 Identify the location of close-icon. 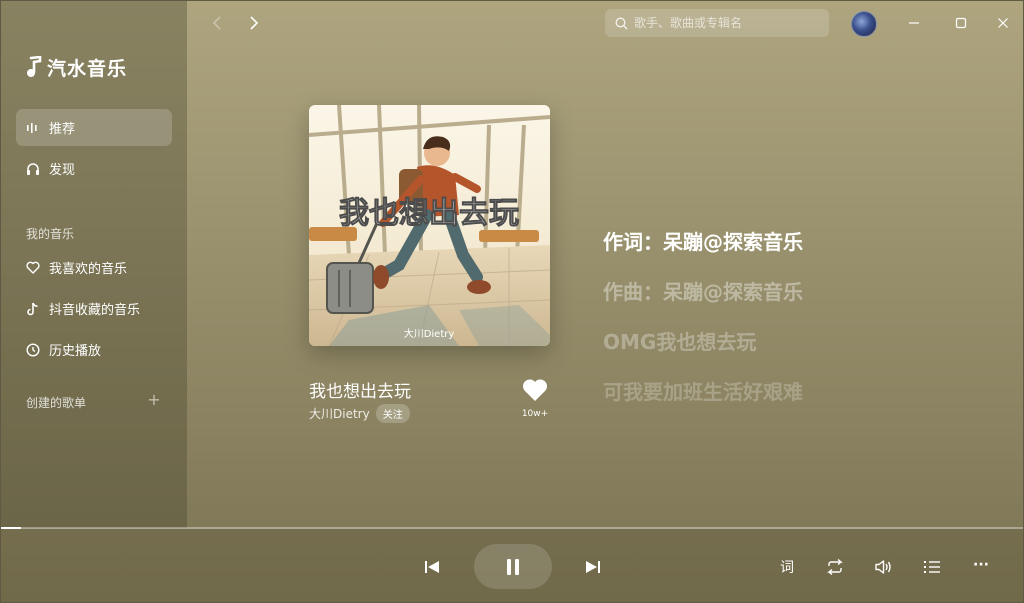
(1003, 23).